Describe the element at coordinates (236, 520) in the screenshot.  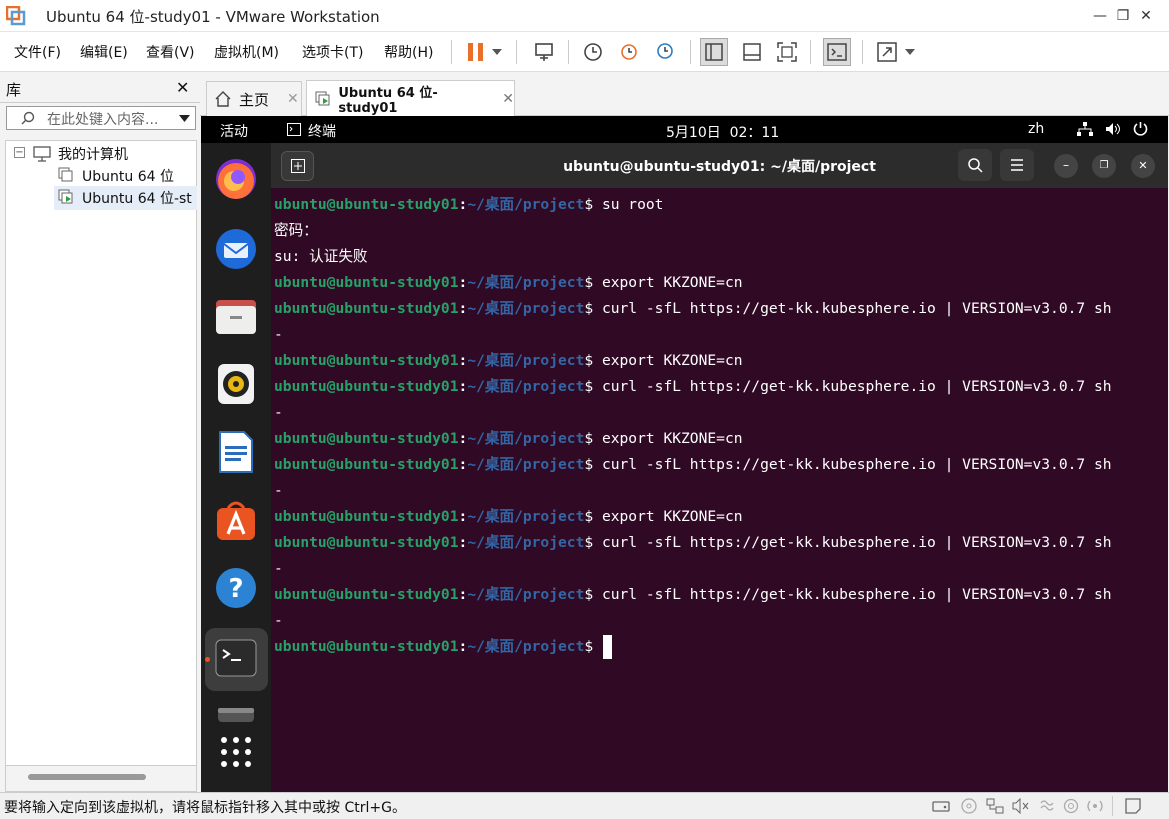
I see `app-center-icon` at that location.